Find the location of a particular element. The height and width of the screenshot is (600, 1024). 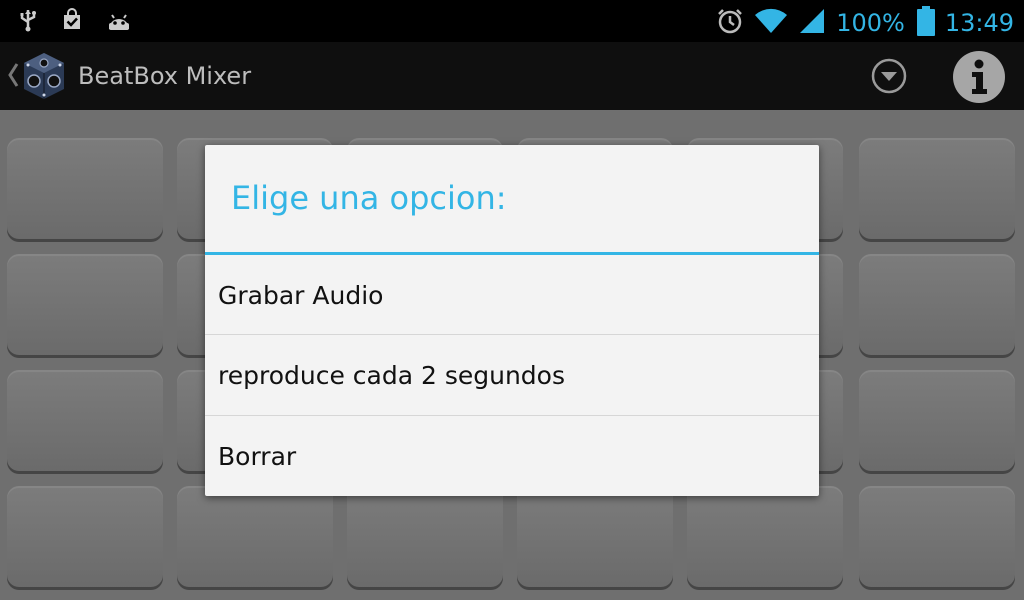

app-title: BeatBox Mixer is located at coordinates (165, 76).